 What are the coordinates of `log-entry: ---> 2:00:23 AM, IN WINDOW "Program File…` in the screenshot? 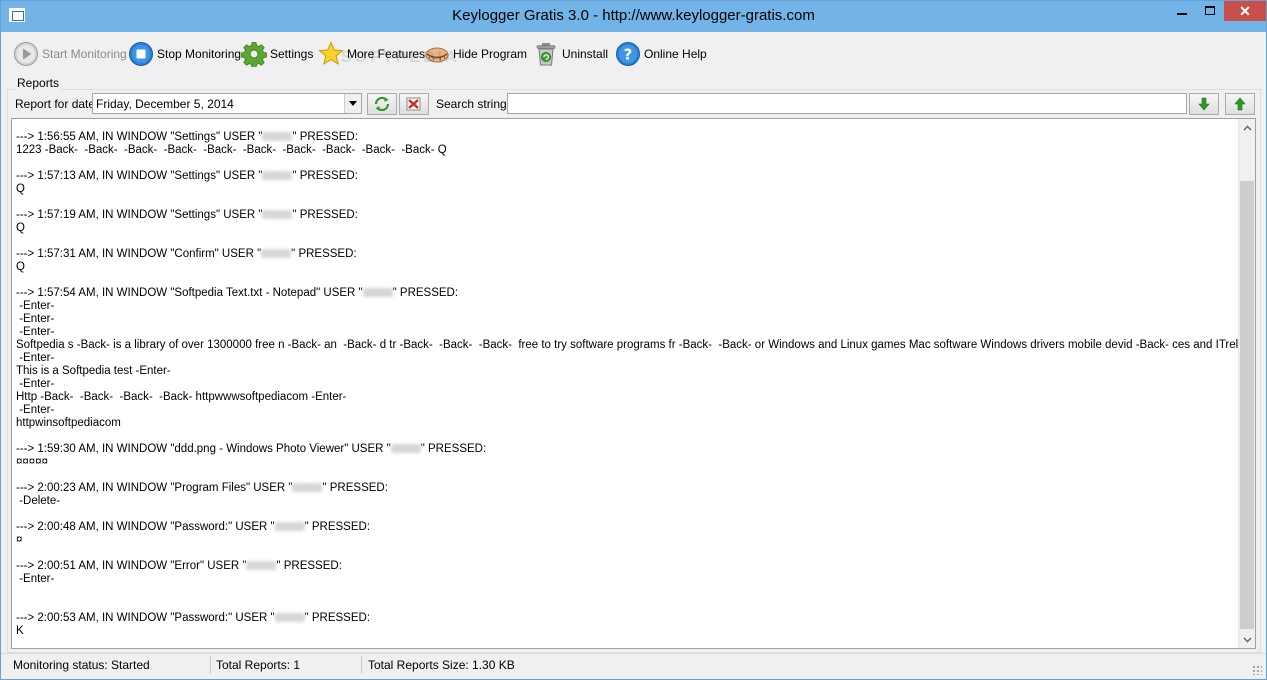 It's located at (627, 495).